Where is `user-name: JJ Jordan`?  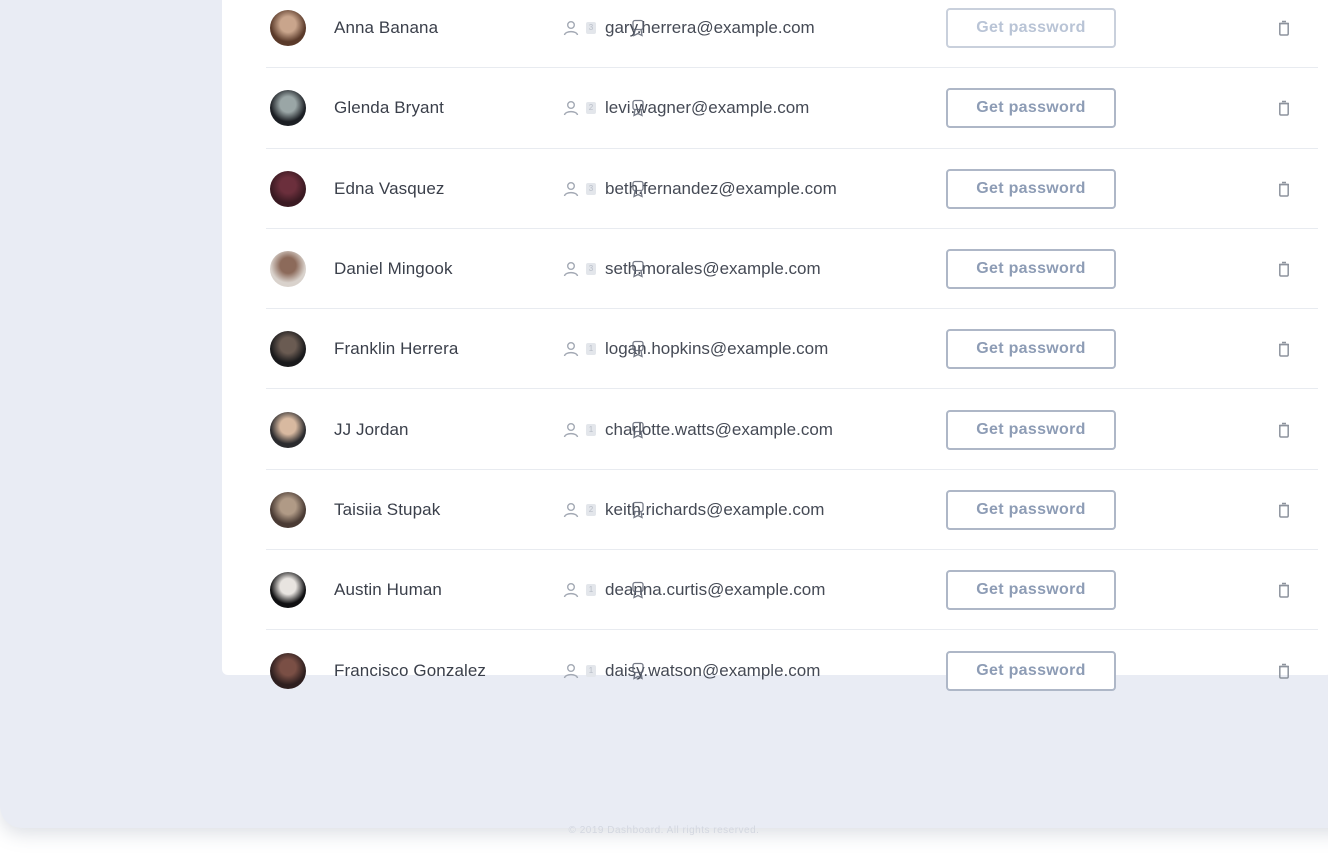
user-name: JJ Jordan is located at coordinates (371, 429).